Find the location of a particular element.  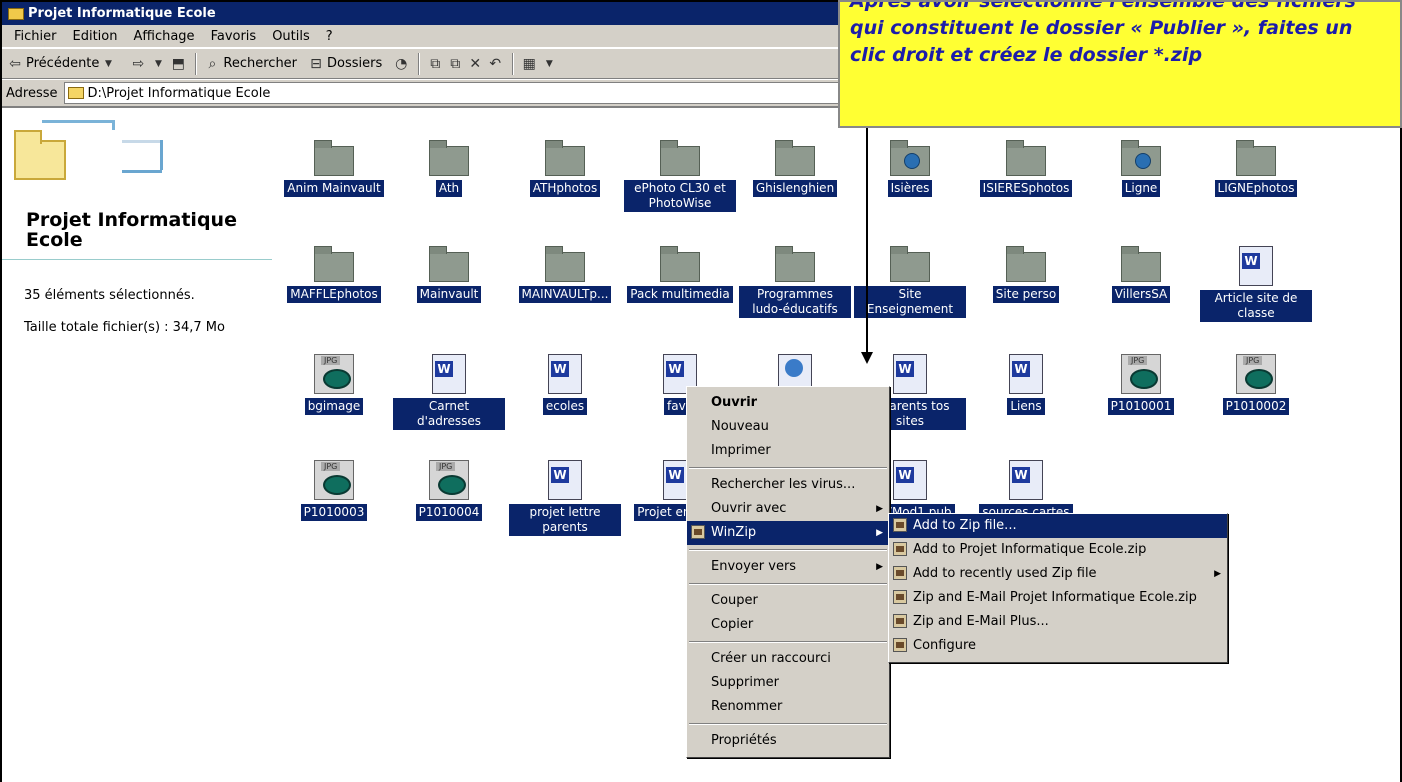

address-field: D:\Projet Informatique Ecole is located at coordinates (473, 93).